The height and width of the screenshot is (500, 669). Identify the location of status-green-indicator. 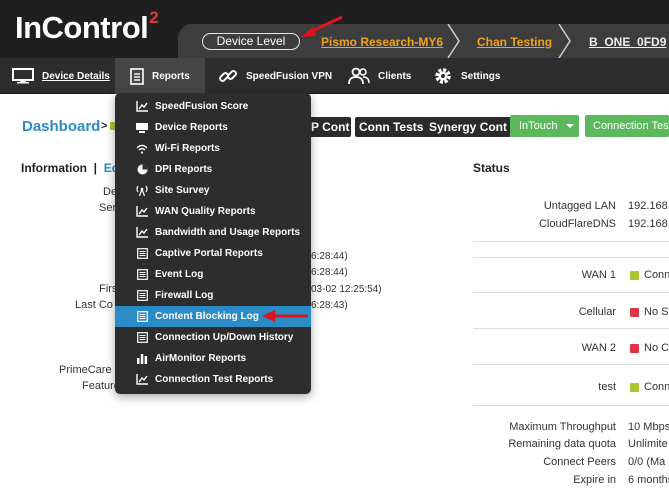
(634, 275).